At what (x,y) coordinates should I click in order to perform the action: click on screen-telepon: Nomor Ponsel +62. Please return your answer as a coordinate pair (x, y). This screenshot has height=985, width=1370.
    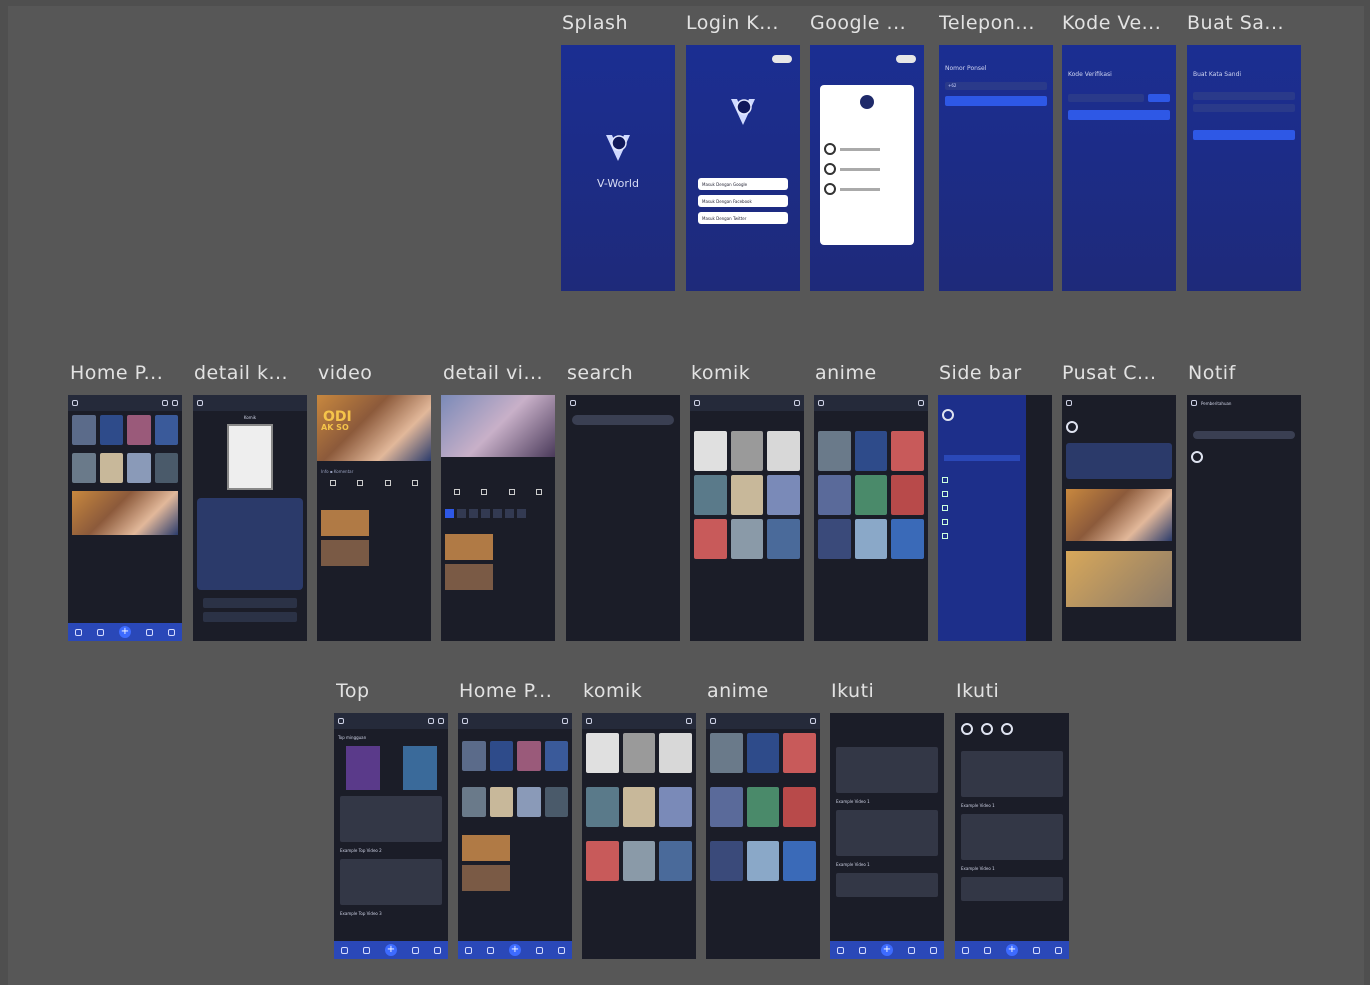
    Looking at the image, I should click on (996, 168).